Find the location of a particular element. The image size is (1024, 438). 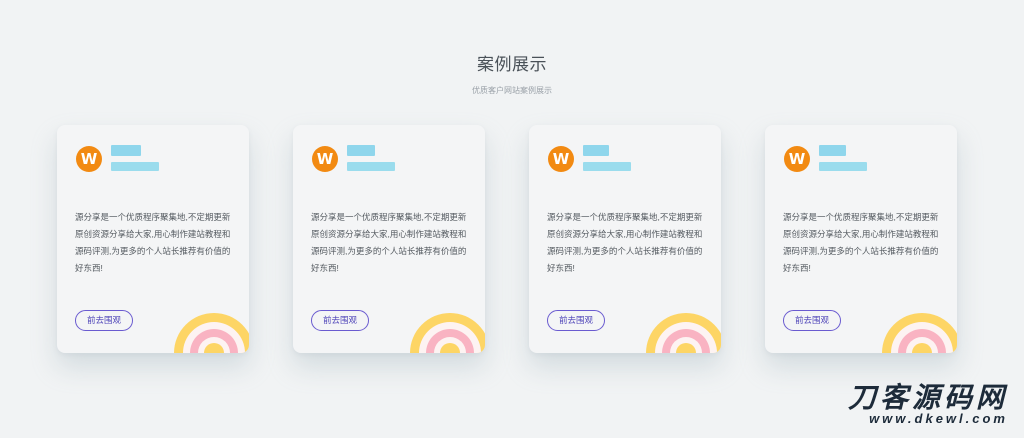

watermark: 刀客源码网 www.dkewl.com is located at coordinates (928, 404).